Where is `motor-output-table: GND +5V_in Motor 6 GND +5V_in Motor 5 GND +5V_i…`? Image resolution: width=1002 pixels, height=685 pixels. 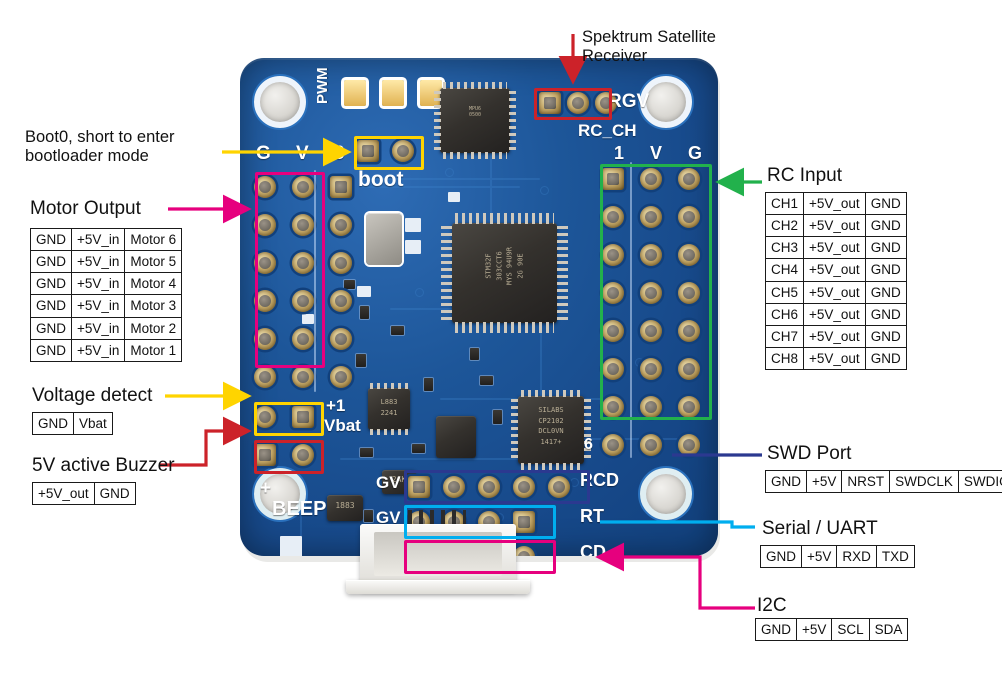 motor-output-table: GND +5V_in Motor 6 GND +5V_in Motor 5 GND +5V_i… is located at coordinates (106, 294).